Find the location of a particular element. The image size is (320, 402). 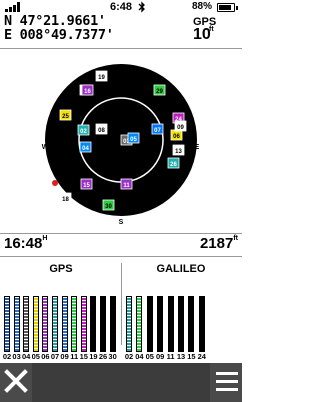

longitude: E 008°49.7377' is located at coordinates (59, 35).